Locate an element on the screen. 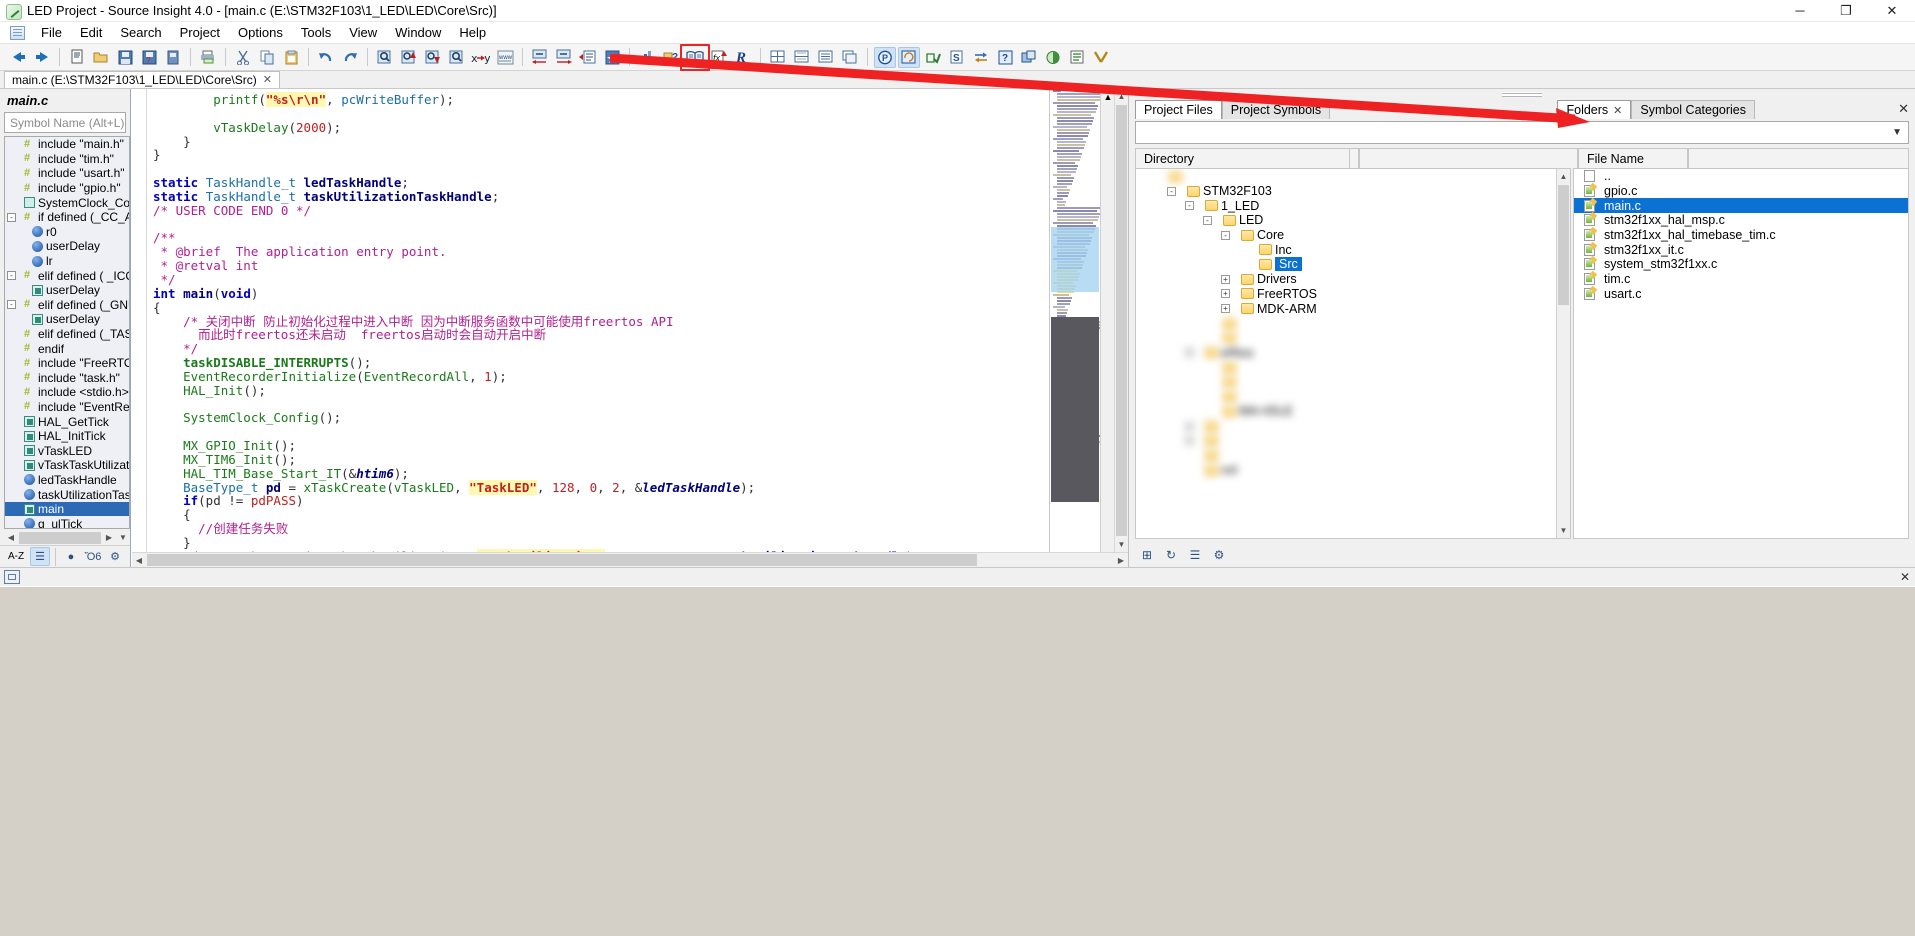 Image resolution: width=1915 pixels, height=936 pixels. directory-tree-item: + MDK-ARM is located at coordinates (1353, 308).